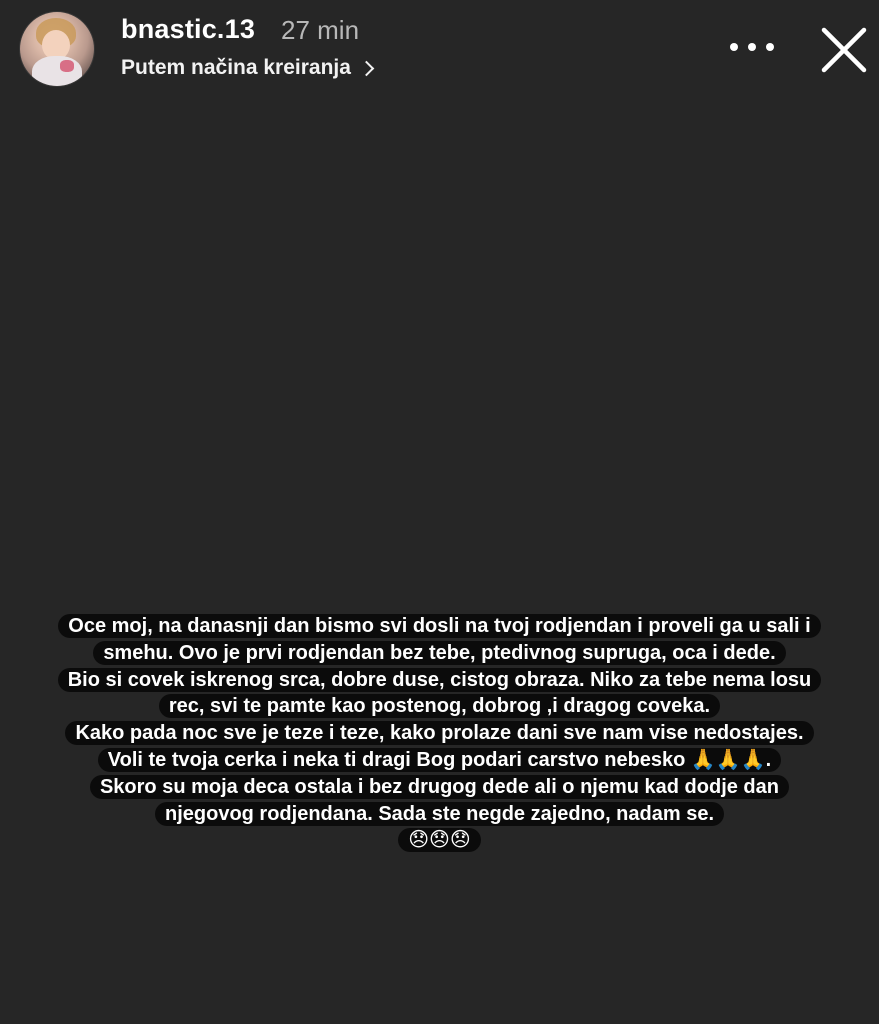 The image size is (879, 1024). I want to click on more-options-button, so click(752, 47).